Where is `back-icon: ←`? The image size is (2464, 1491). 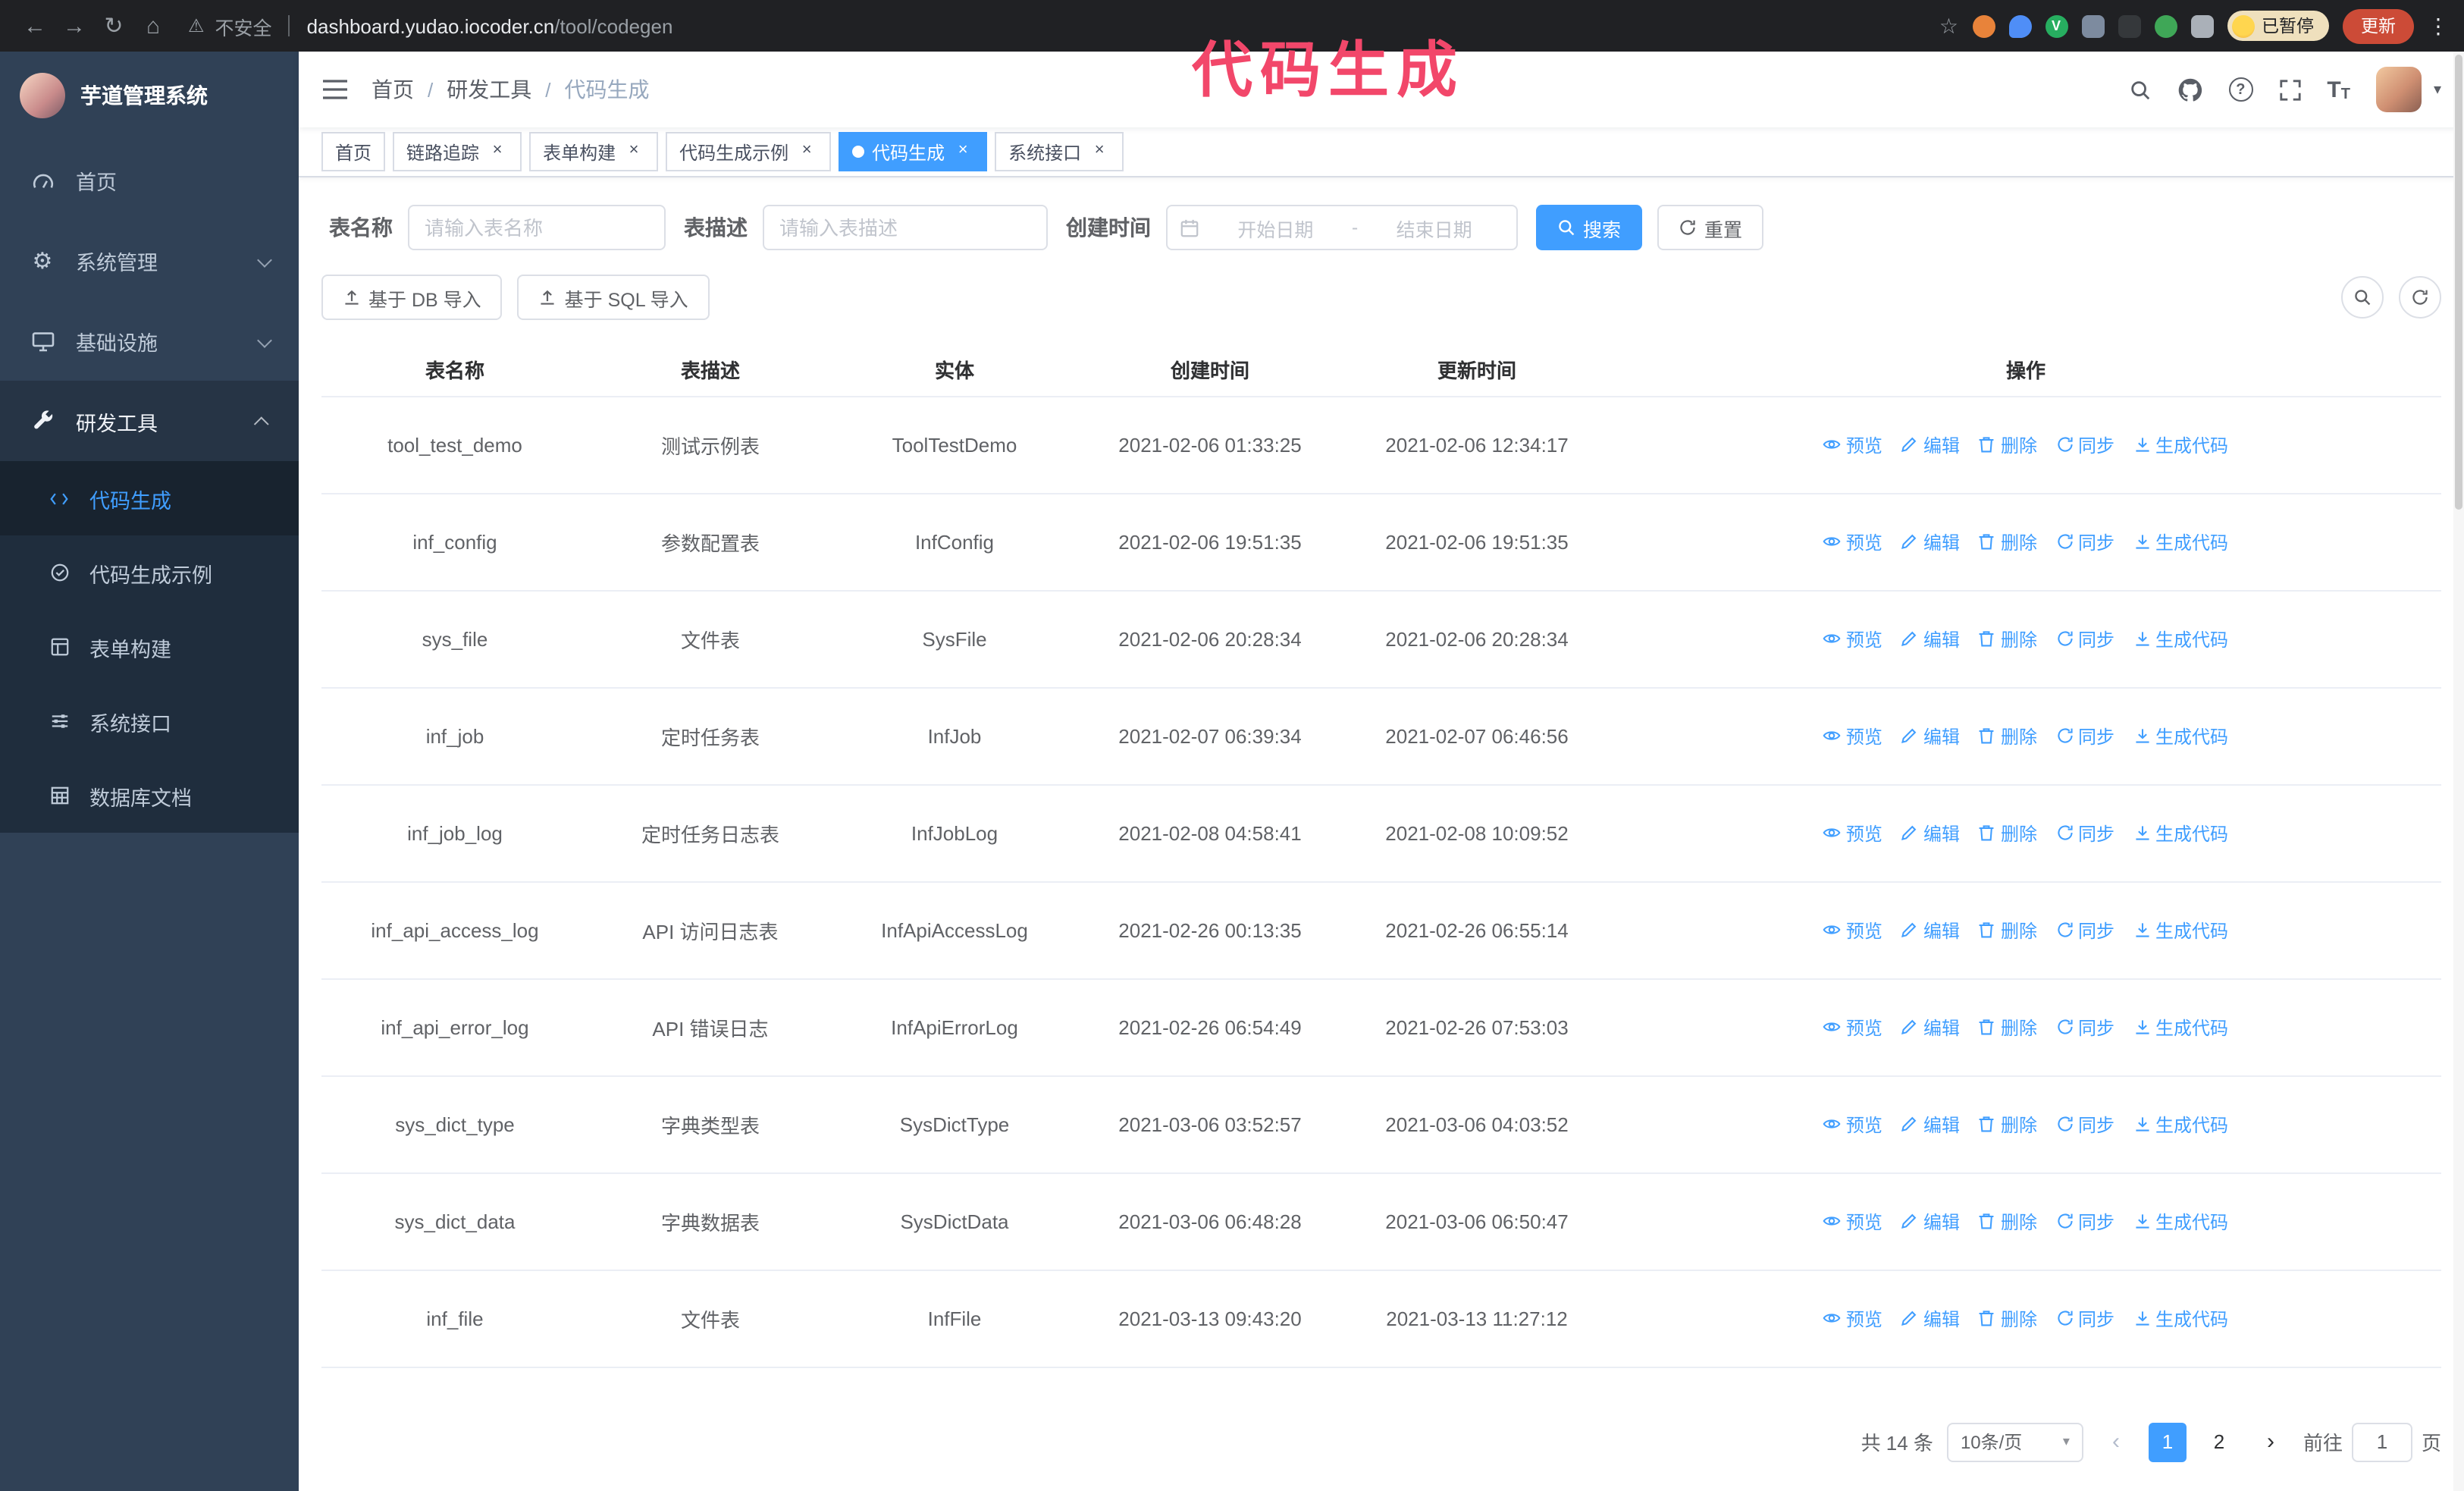
back-icon: ← is located at coordinates (35, 26).